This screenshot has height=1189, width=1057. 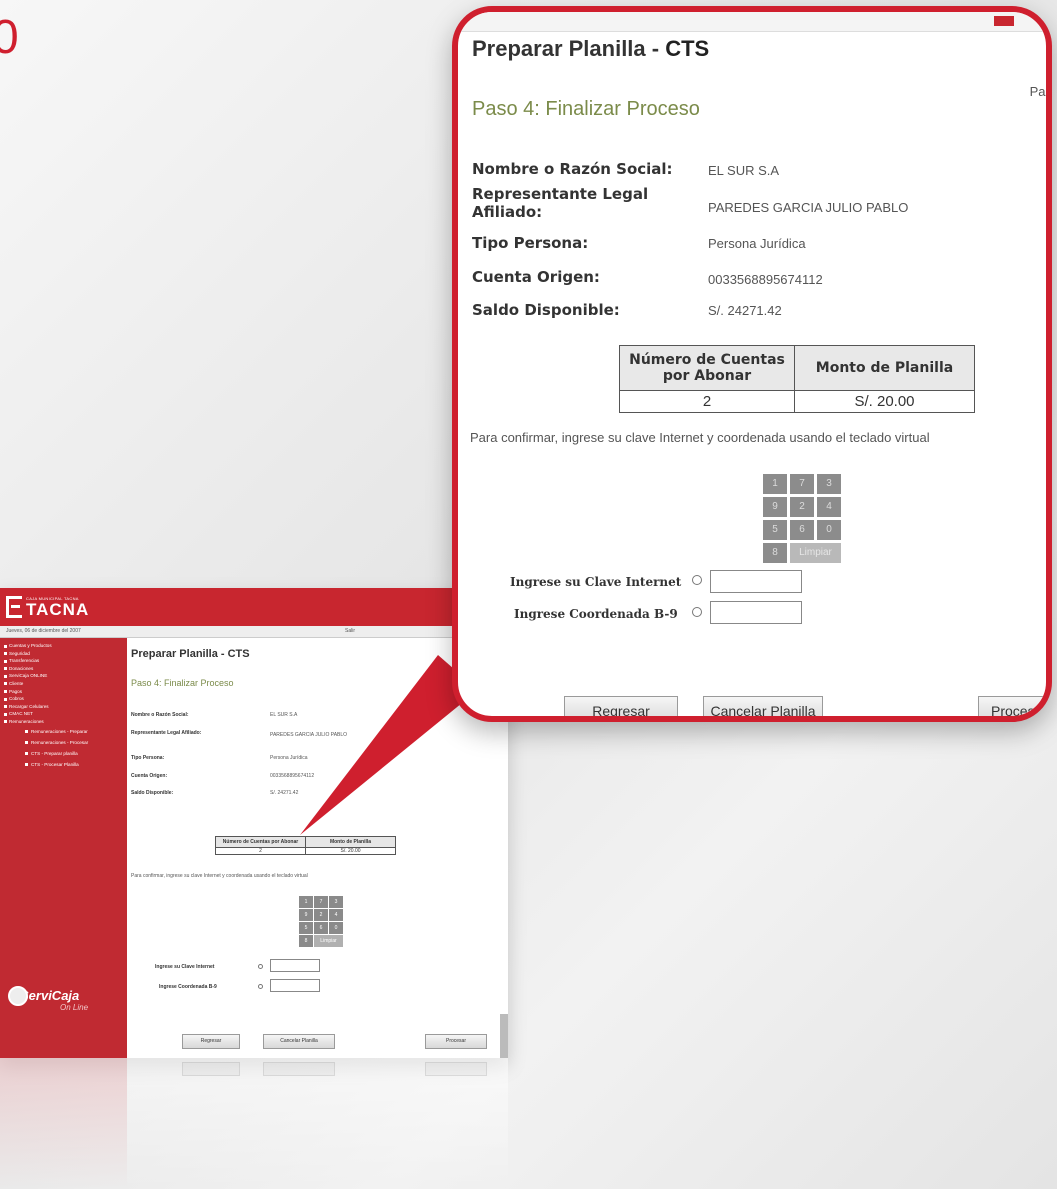 I want to click on servicaja-logo: ServiCaja On Line, so click(x=48, y=999).